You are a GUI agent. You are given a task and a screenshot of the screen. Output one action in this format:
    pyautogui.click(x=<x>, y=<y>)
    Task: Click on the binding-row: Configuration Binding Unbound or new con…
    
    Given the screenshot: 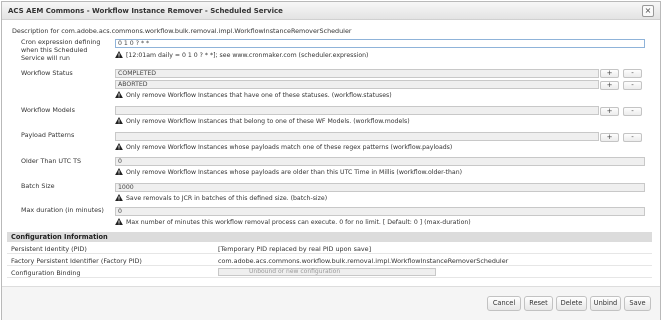 What is the action you would take?
    pyautogui.click(x=329, y=272)
    